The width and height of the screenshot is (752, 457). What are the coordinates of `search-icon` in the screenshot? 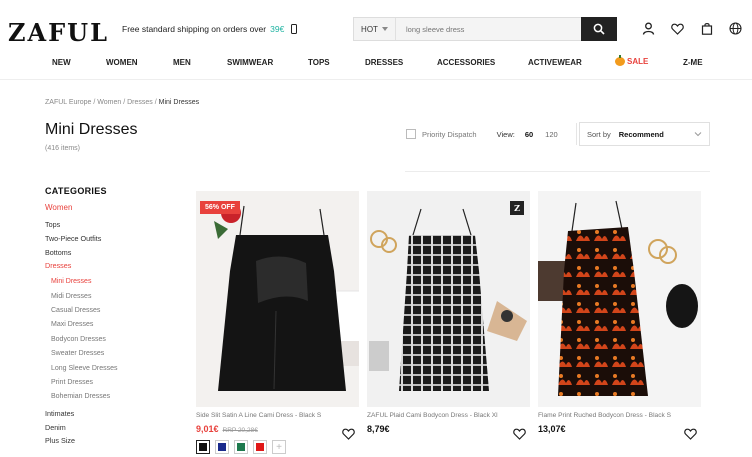 It's located at (599, 29).